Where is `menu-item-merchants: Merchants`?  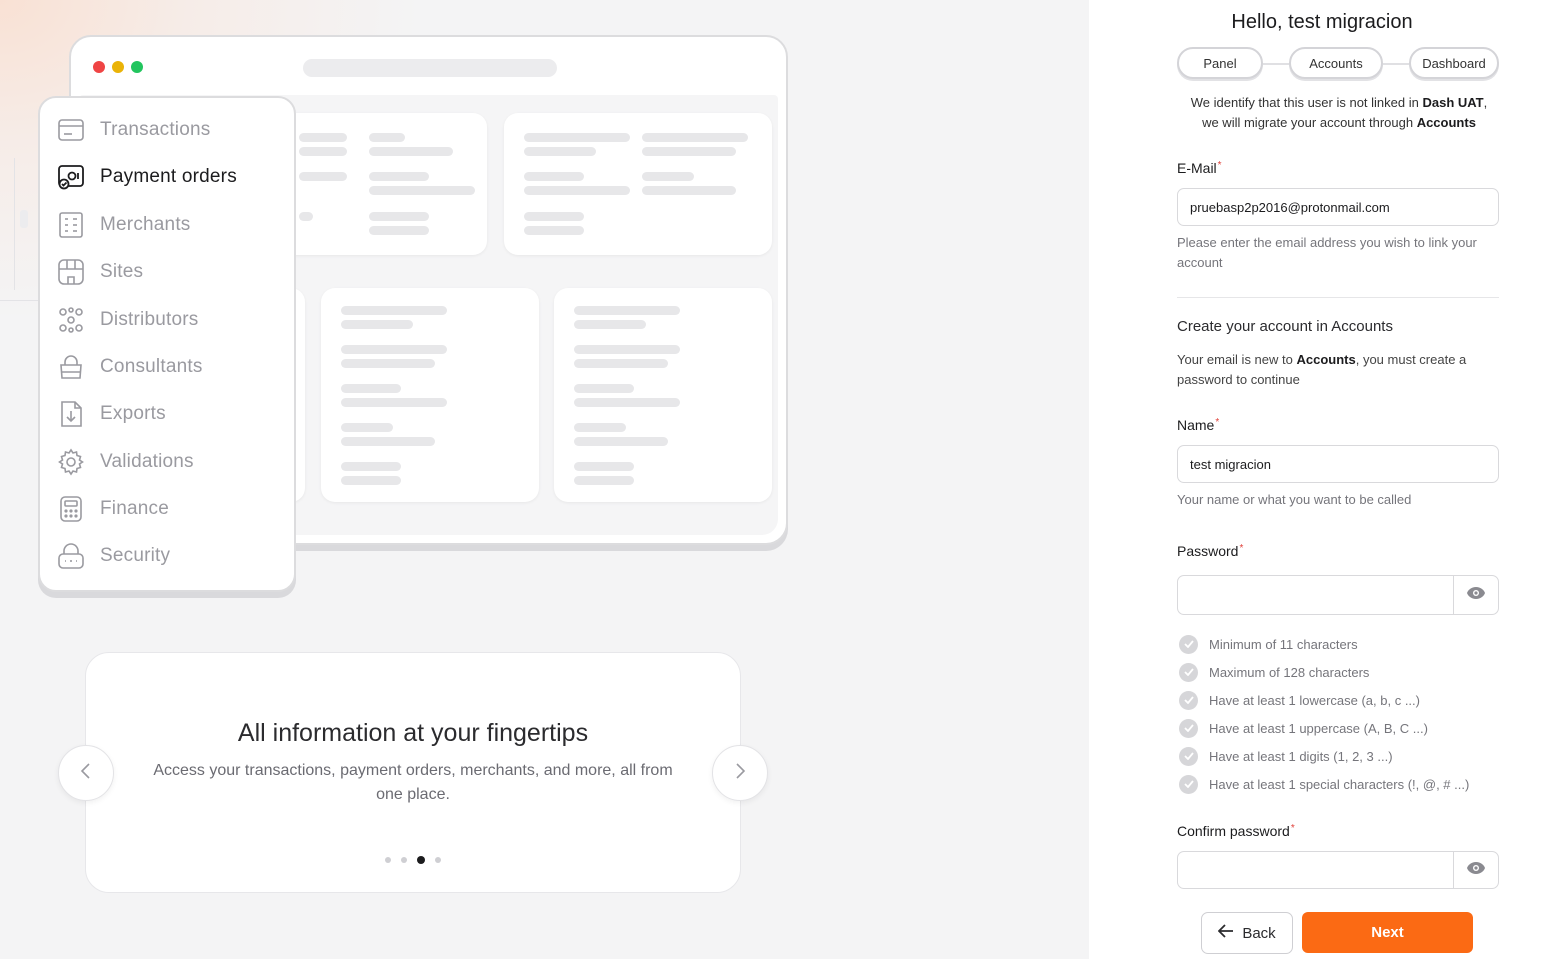 menu-item-merchants: Merchants is located at coordinates (123, 225).